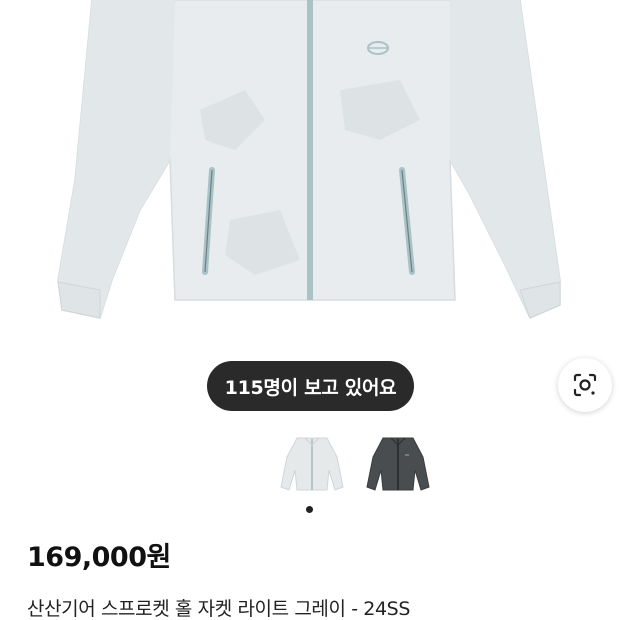 The height and width of the screenshot is (620, 620). What do you see at coordinates (355, 464) in the screenshot?
I see `color-options` at bounding box center [355, 464].